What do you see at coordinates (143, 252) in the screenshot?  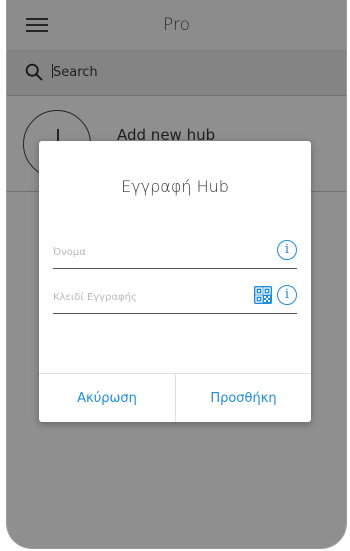 I see `name-input` at bounding box center [143, 252].